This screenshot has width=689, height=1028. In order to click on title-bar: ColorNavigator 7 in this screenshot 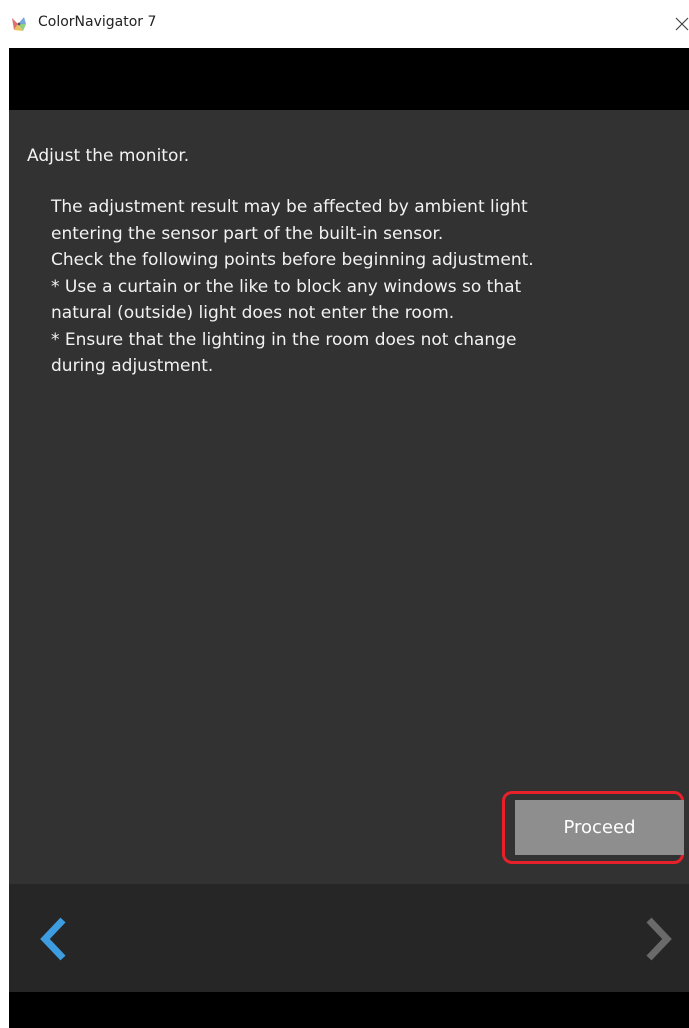, I will do `click(344, 24)`.